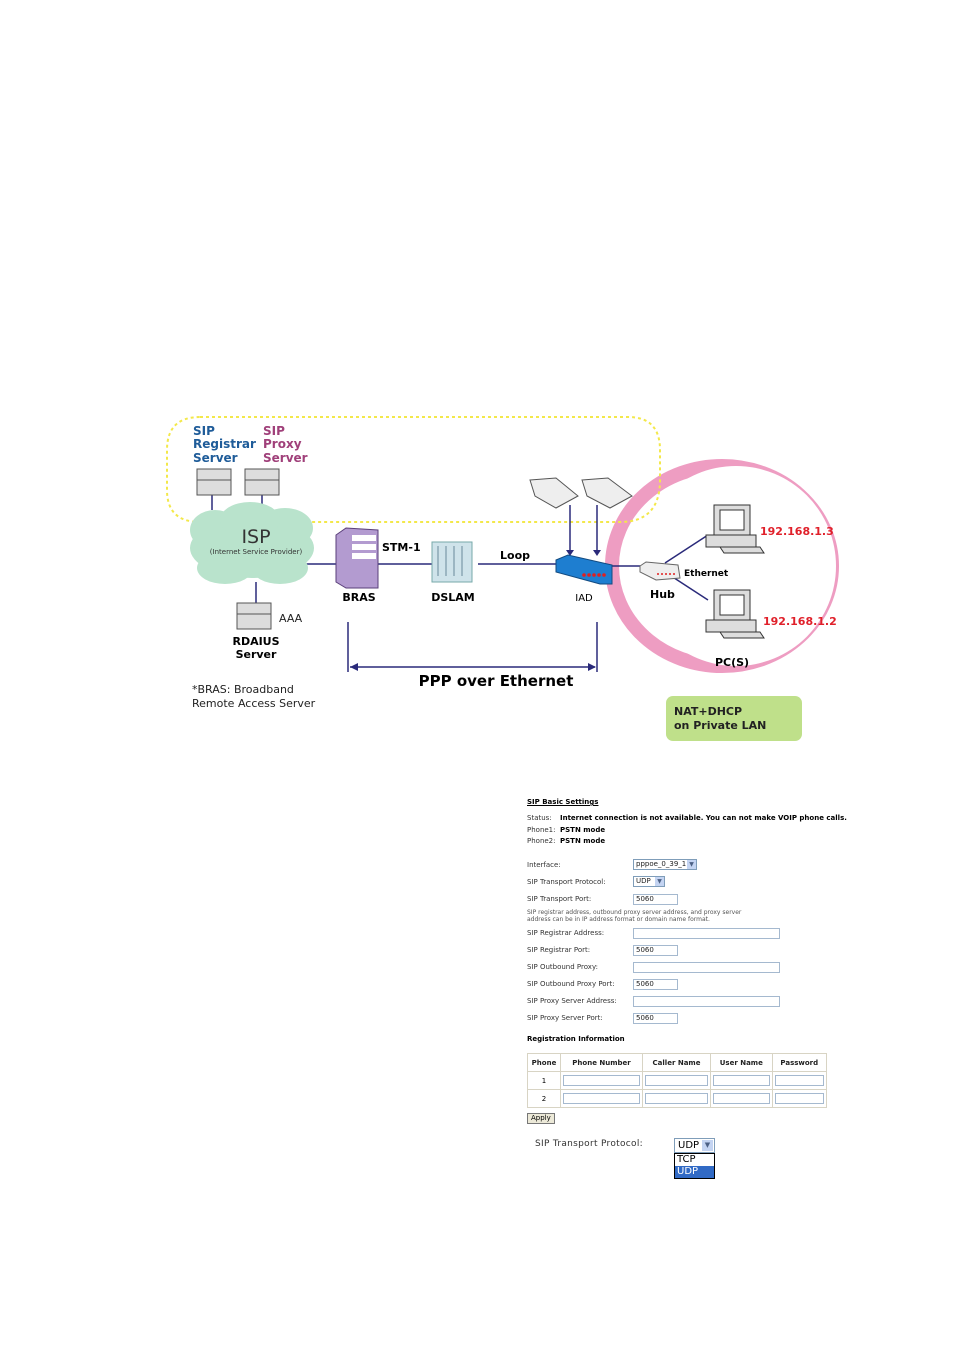 Image resolution: width=954 pixels, height=1350 pixels. Describe the element at coordinates (282, 444) in the screenshot. I see `sip-proxy-label: Proxy` at that location.